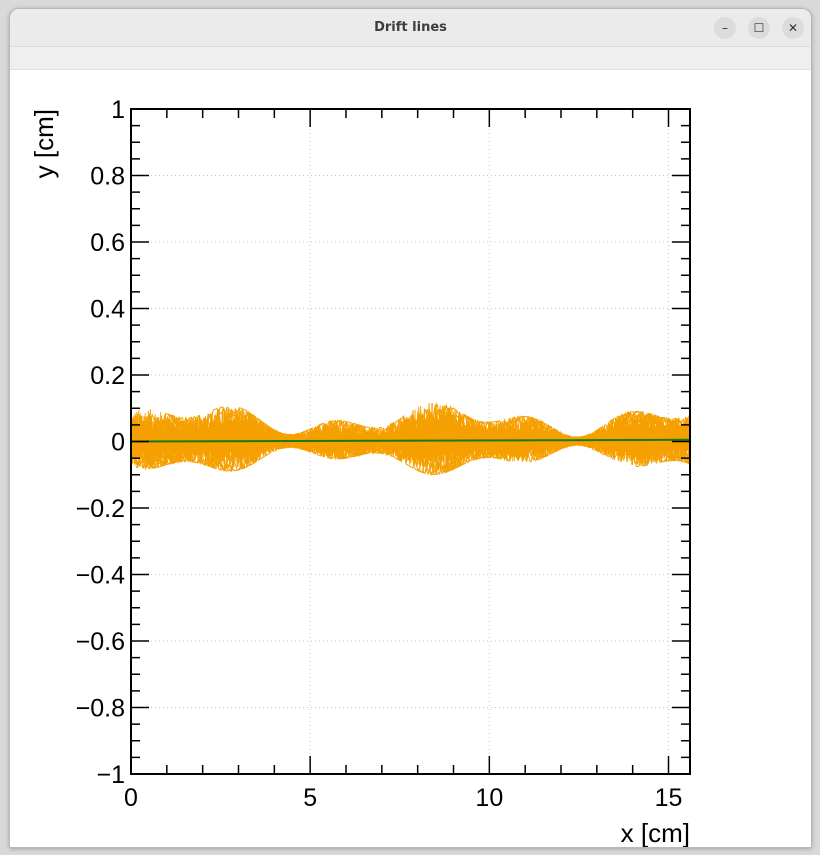  I want to click on window-title: Drift lines, so click(410, 27).